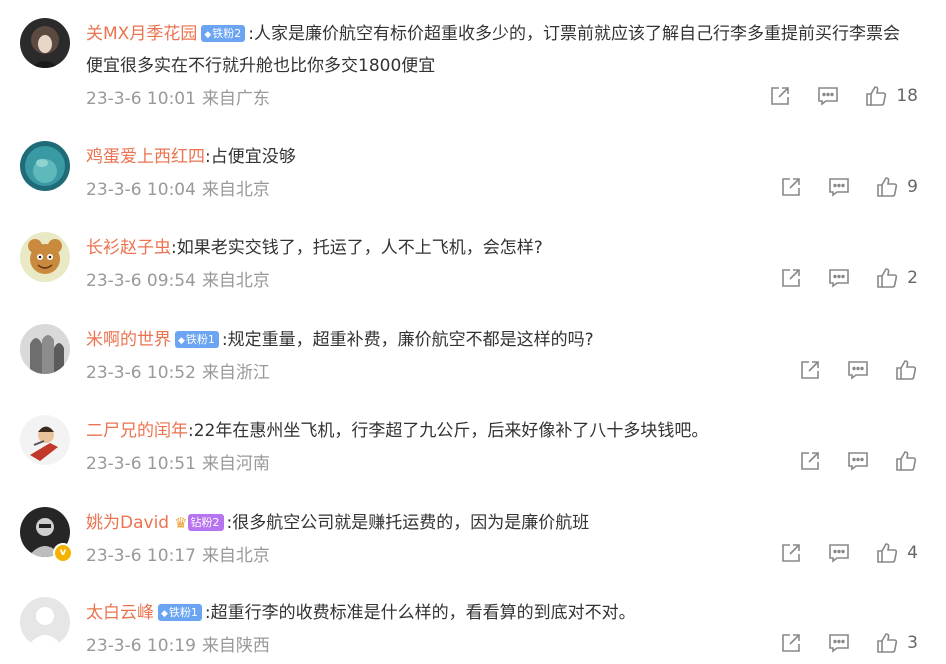  What do you see at coordinates (912, 643) in the screenshot?
I see `like-count: 3` at bounding box center [912, 643].